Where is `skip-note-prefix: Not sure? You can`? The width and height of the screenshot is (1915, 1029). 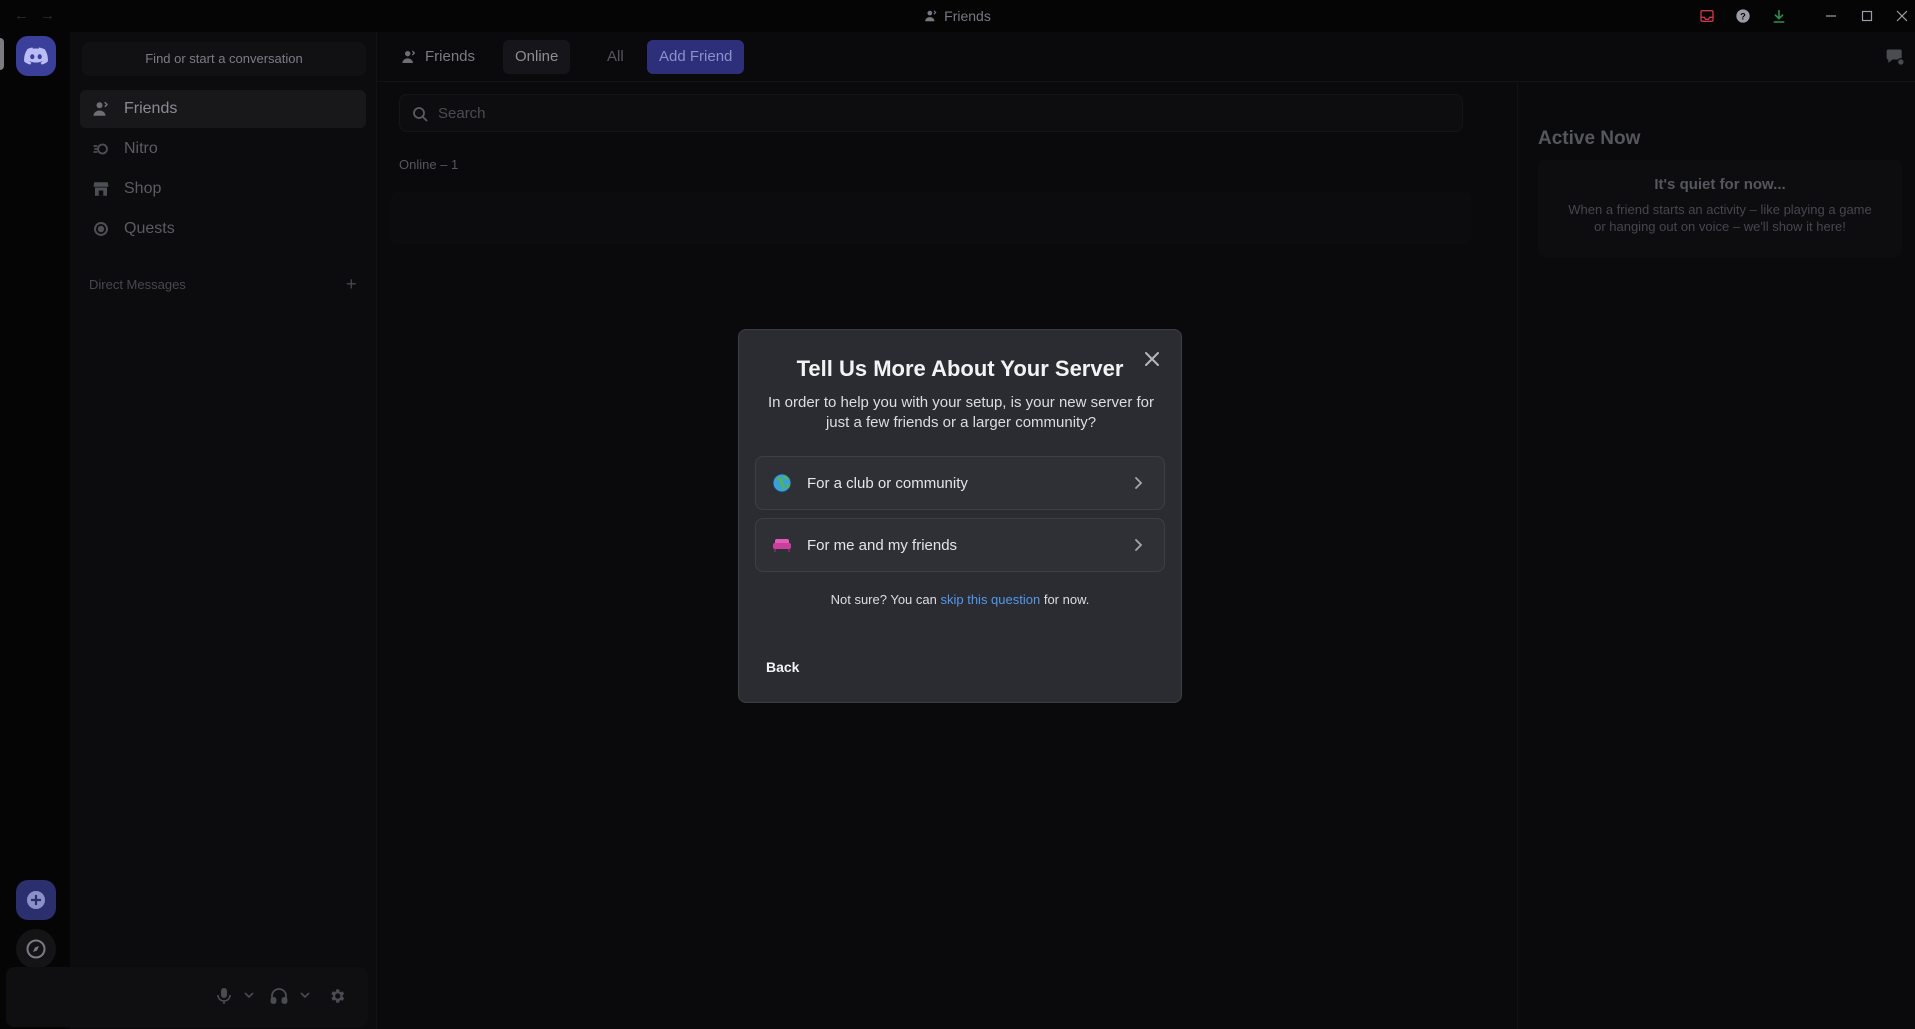 skip-note-prefix: Not sure? You can is located at coordinates (883, 599).